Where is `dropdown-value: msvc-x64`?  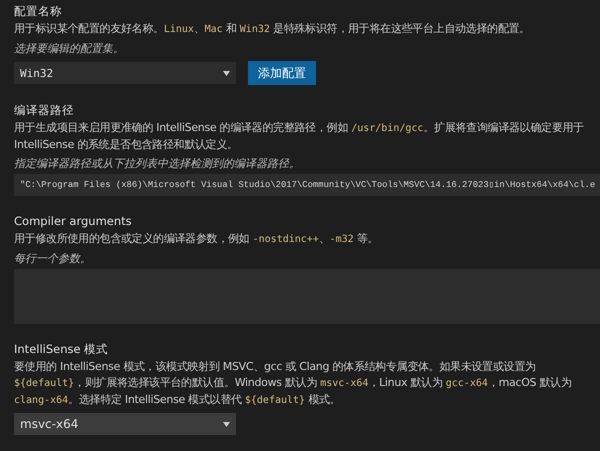
dropdown-value: msvc-x64 is located at coordinates (49, 424).